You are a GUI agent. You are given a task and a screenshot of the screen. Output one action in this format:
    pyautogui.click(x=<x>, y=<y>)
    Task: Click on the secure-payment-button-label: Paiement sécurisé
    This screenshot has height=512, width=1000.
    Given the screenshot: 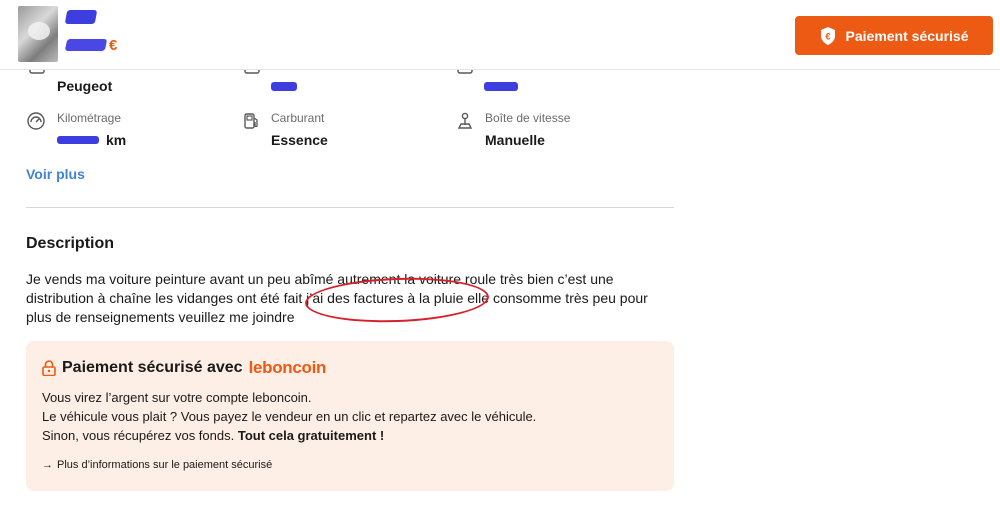 What is the action you would take?
    pyautogui.click(x=907, y=35)
    